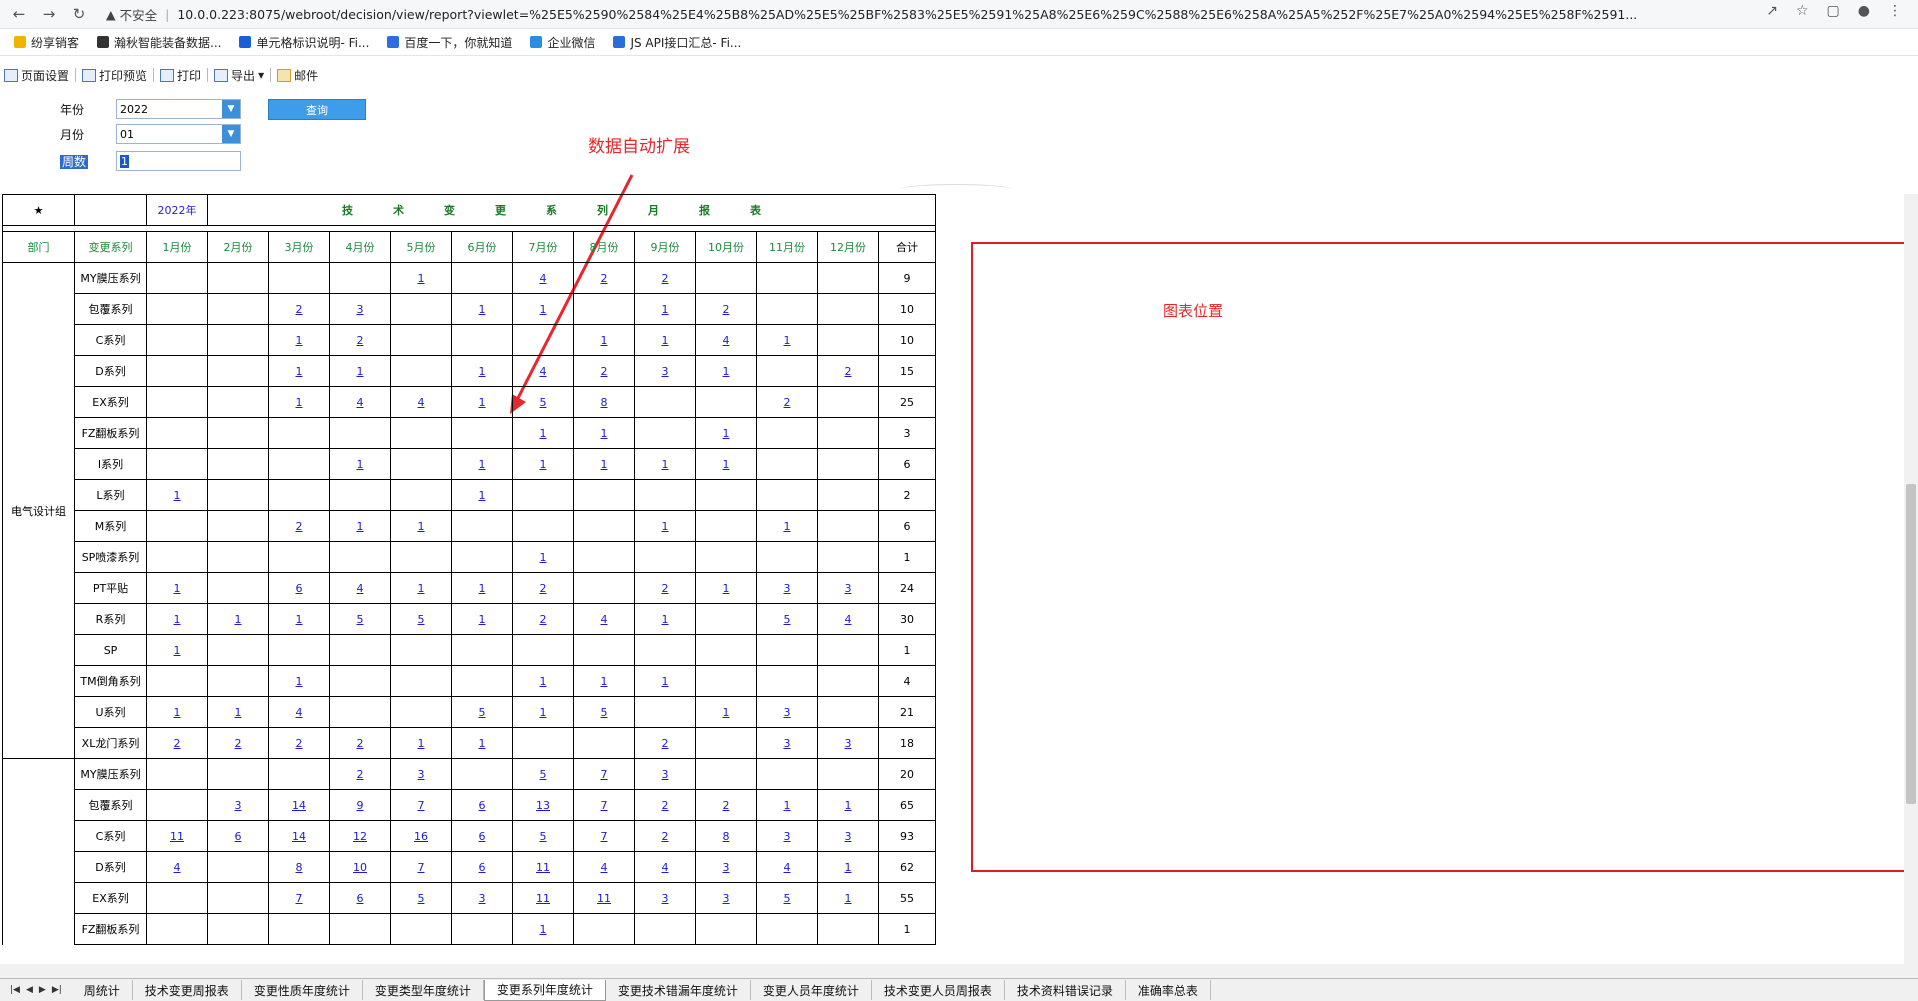 The height and width of the screenshot is (1001, 1918). What do you see at coordinates (297, 75) in the screenshot?
I see `mail-button: 邮件` at bounding box center [297, 75].